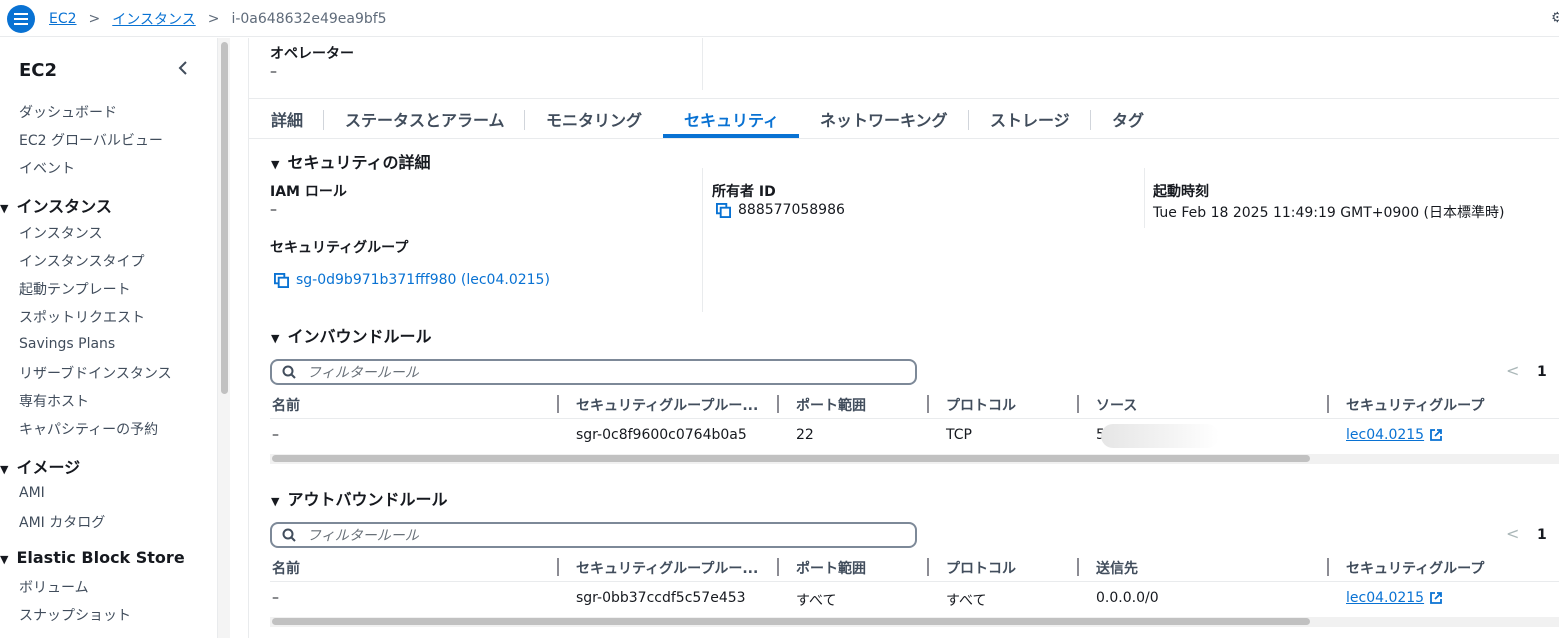 The width and height of the screenshot is (1559, 638). I want to click on breadcrumb-instances: インスタンス, so click(153, 19).